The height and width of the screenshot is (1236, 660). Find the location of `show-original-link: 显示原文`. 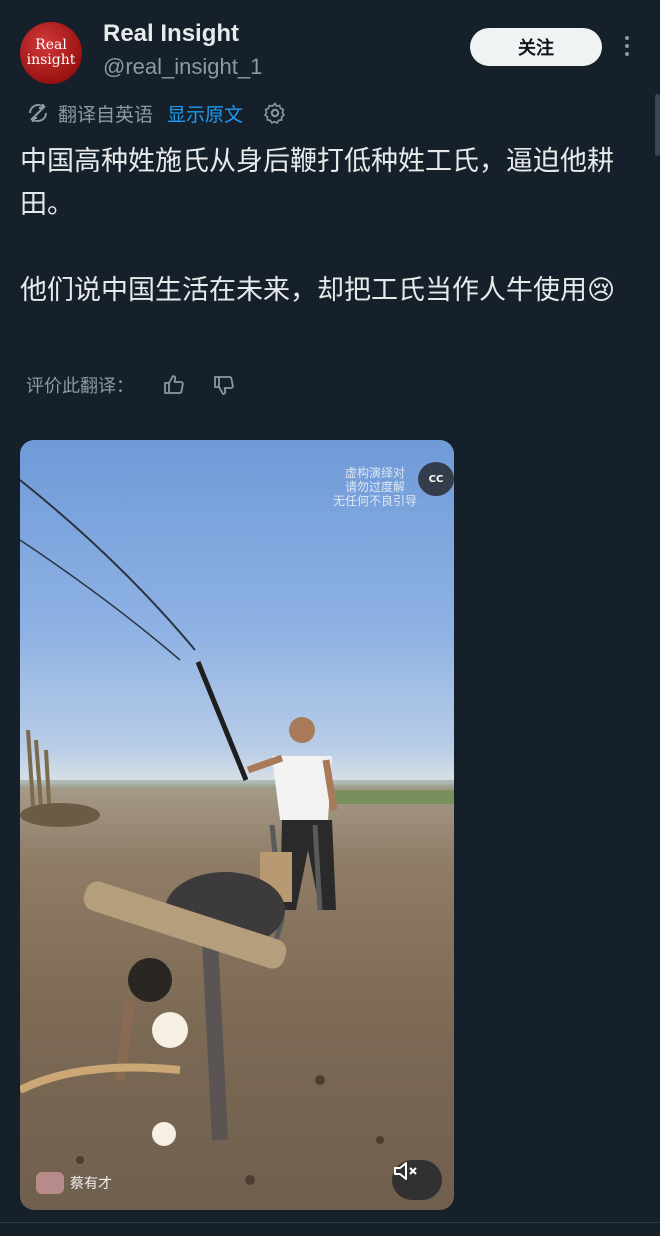

show-original-link: 显示原文 is located at coordinates (205, 113).